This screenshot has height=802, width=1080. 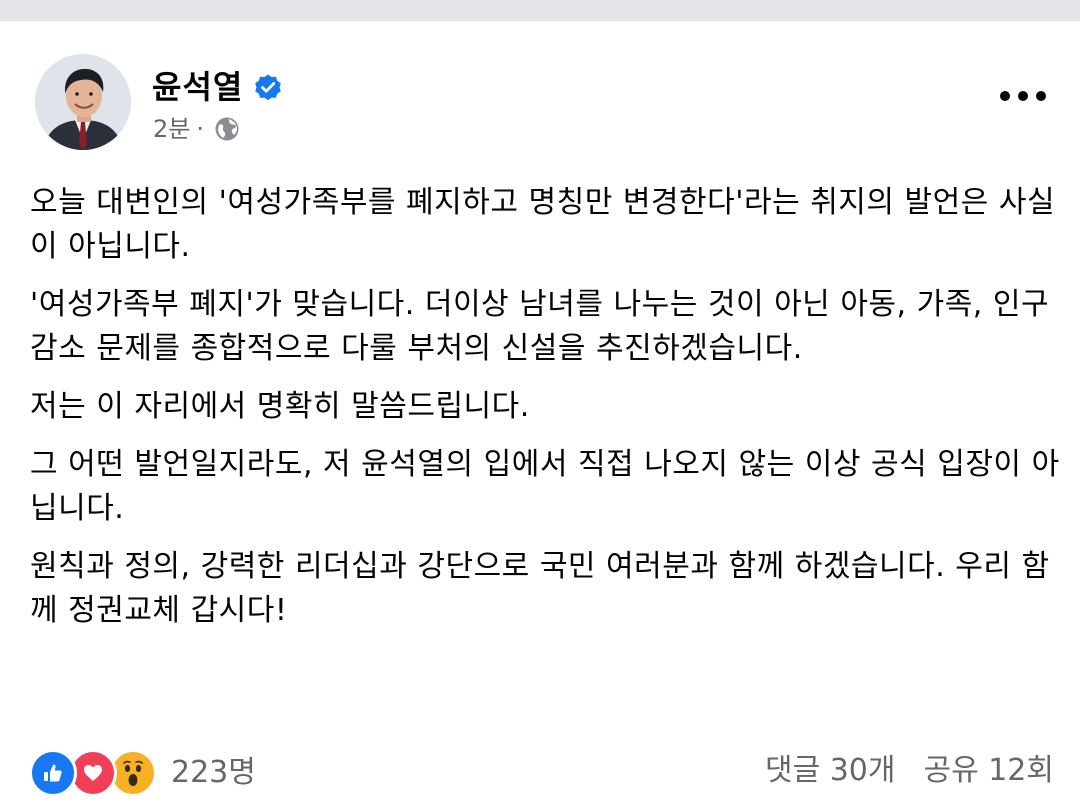 I want to click on post-meta: 2분 ·, so click(x=196, y=129).